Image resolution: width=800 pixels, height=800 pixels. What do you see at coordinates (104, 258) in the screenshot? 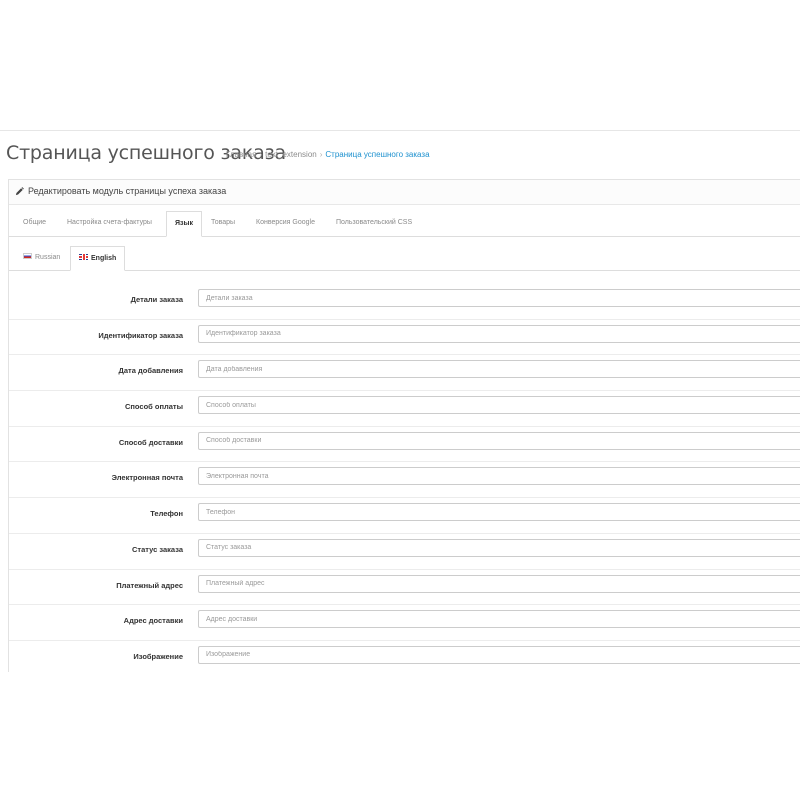
I see `tab-language-english-label: English` at bounding box center [104, 258].